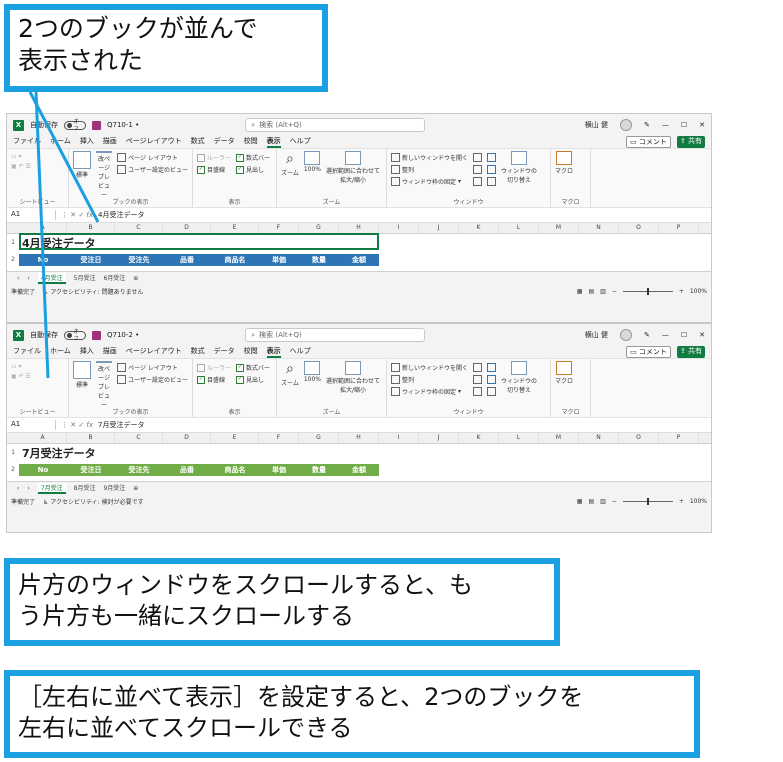  I want to click on side-by-side-button, so click(492, 157).